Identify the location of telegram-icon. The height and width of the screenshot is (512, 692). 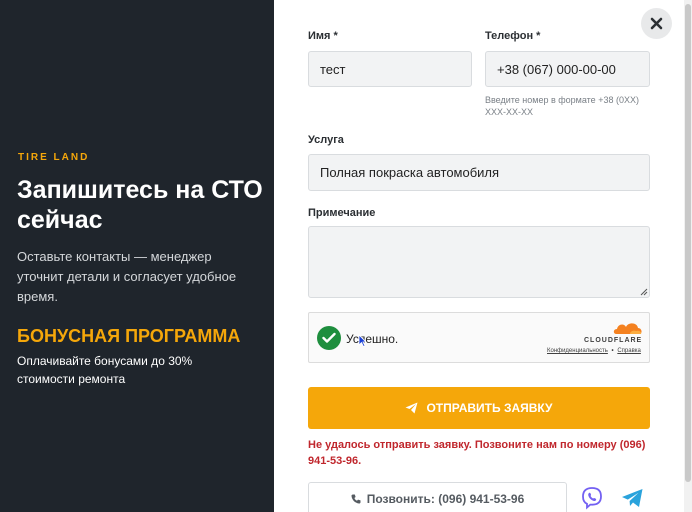
(632, 498).